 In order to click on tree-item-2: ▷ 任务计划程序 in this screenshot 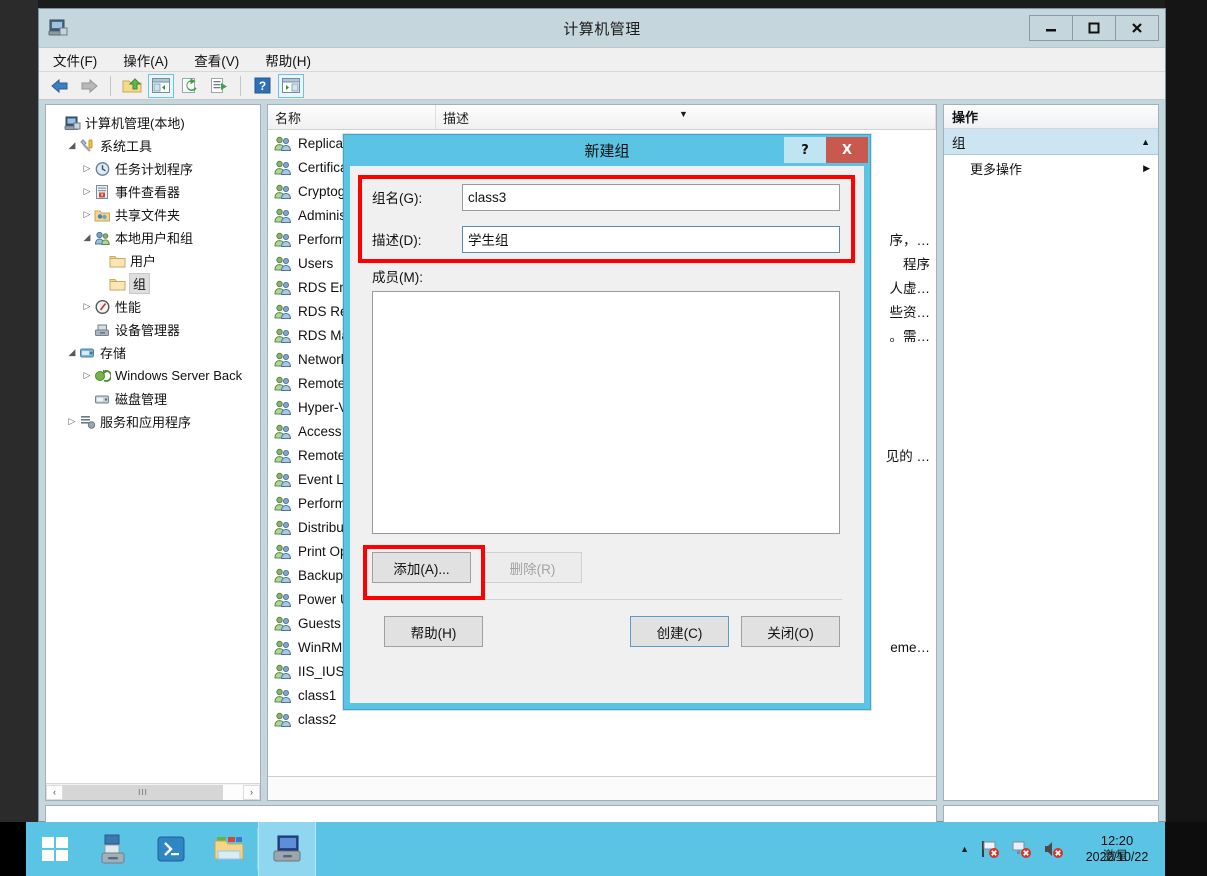, I will do `click(153, 168)`.